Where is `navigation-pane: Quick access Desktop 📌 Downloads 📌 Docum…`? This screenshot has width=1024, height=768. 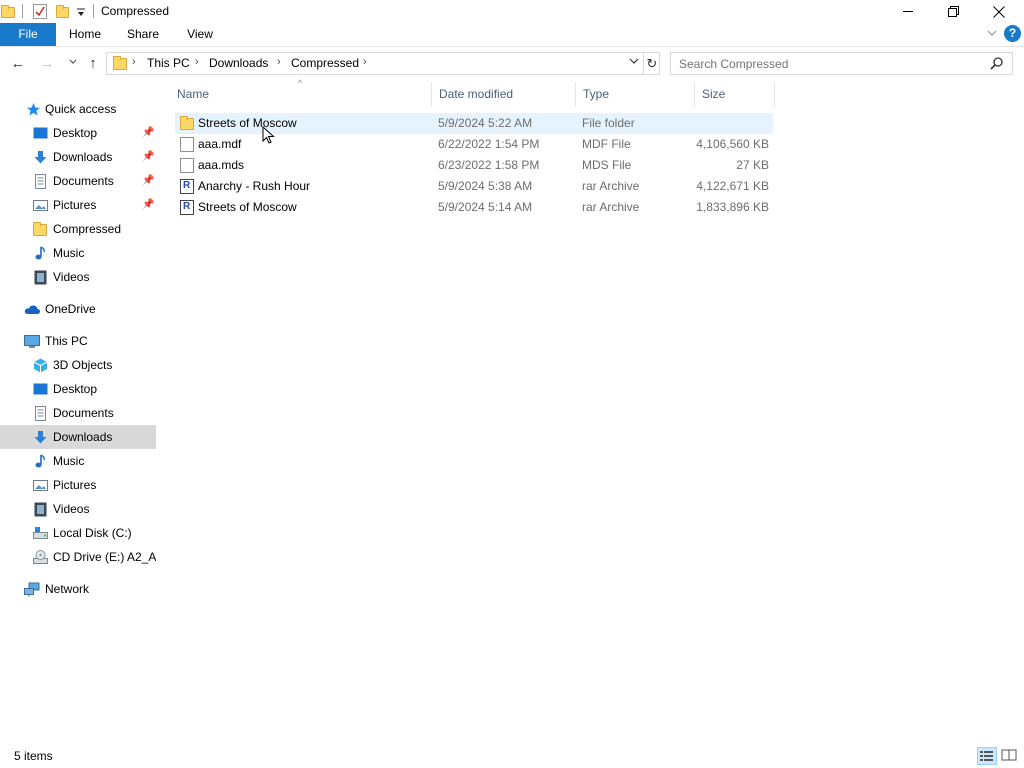 navigation-pane: Quick access Desktop 📌 Downloads 📌 Docum… is located at coordinates (78, 417).